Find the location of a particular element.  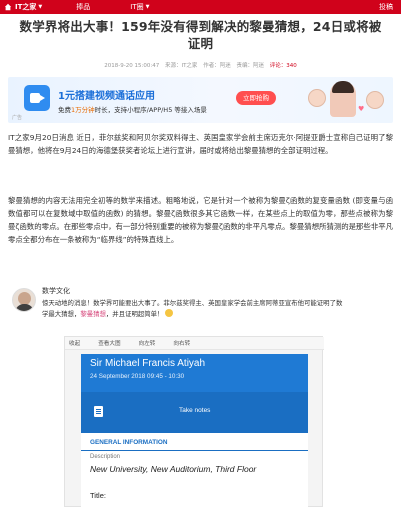

weibo-text-link: 黎曼猜想 is located at coordinates (93, 314).